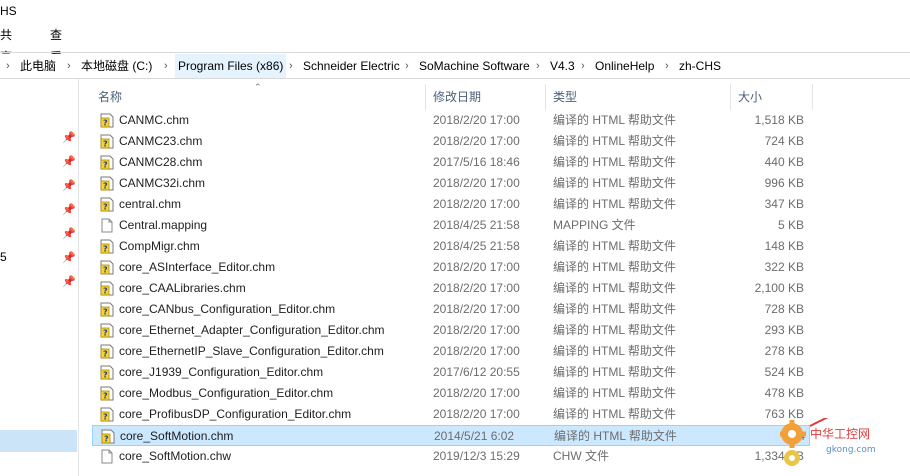 Image resolution: width=910 pixels, height=476 pixels. What do you see at coordinates (784, 330) in the screenshot?
I see `file-size: 293 KB` at bounding box center [784, 330].